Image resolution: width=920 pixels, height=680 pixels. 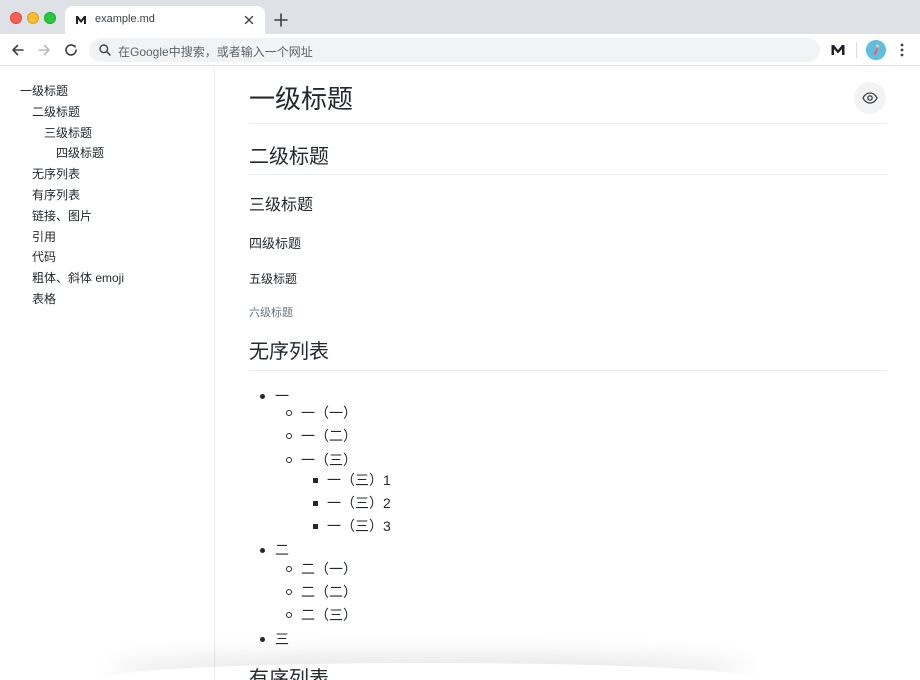 I want to click on heading-3: 三级标题, so click(x=281, y=205).